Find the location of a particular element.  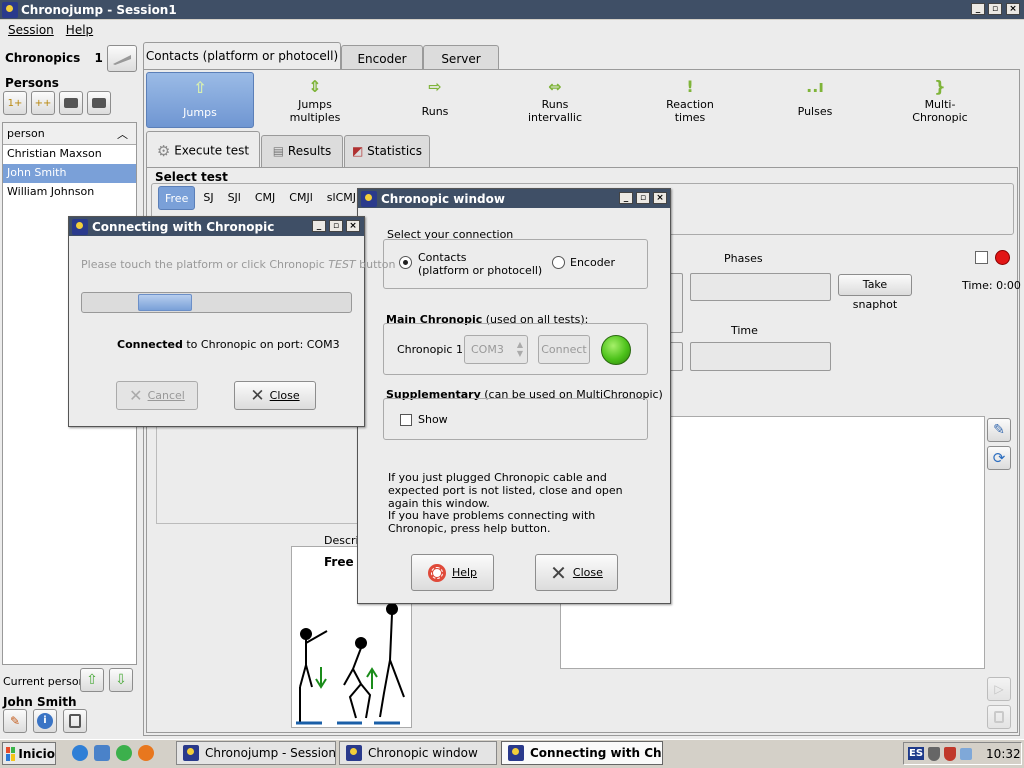

import-persons-button is located at coordinates (99, 103).